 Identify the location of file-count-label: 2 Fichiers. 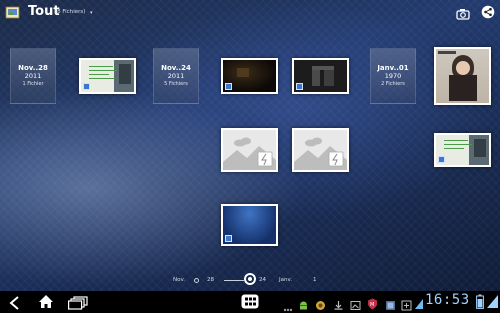
(393, 84).